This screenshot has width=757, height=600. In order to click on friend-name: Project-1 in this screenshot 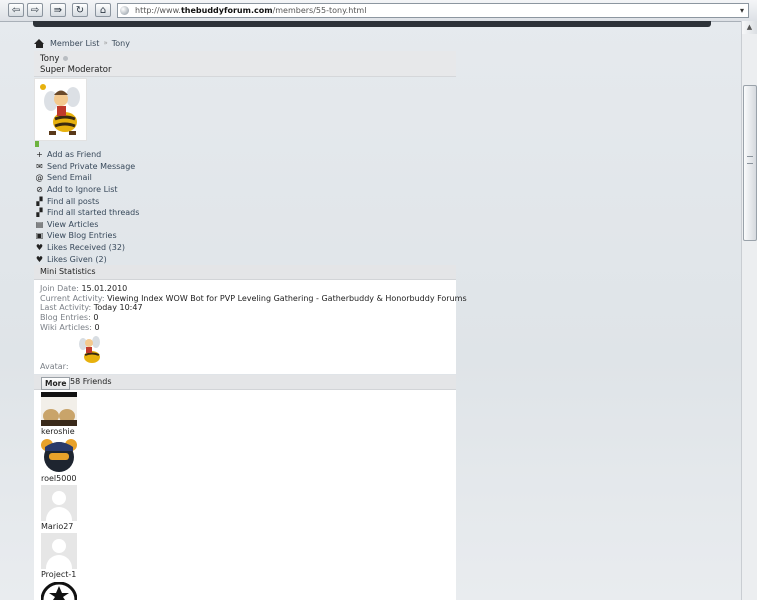, I will do `click(71, 574)`.